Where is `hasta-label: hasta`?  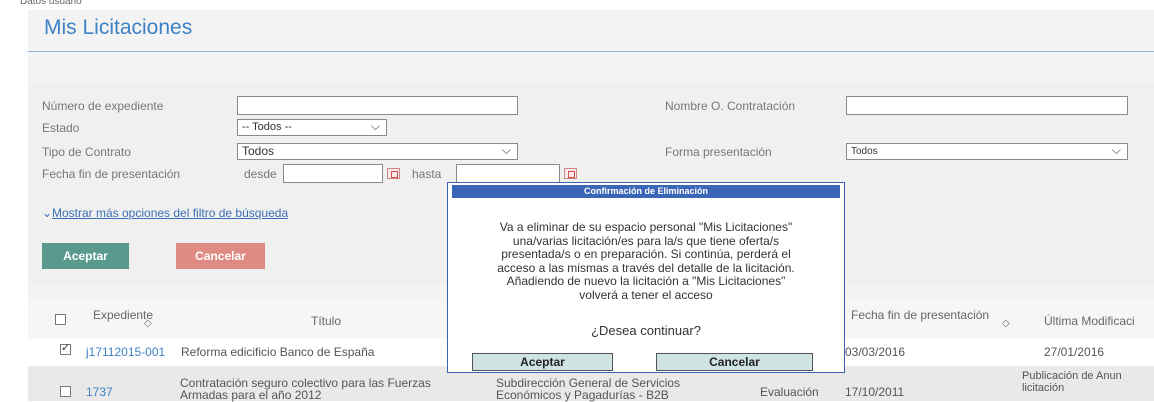 hasta-label: hasta is located at coordinates (427, 174).